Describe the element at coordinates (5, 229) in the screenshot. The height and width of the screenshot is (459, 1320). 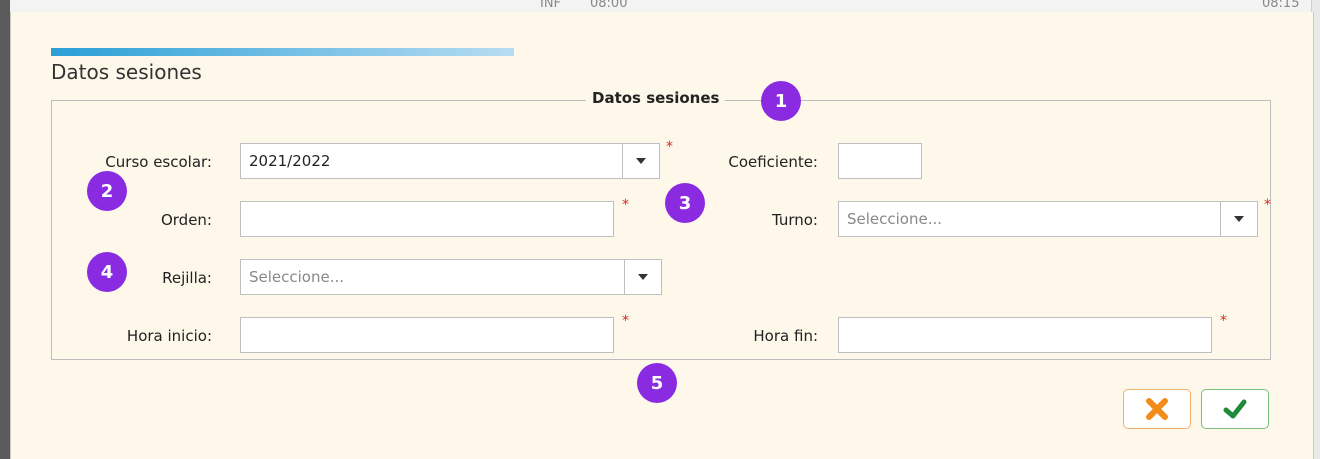
I see `background-panel-left` at that location.